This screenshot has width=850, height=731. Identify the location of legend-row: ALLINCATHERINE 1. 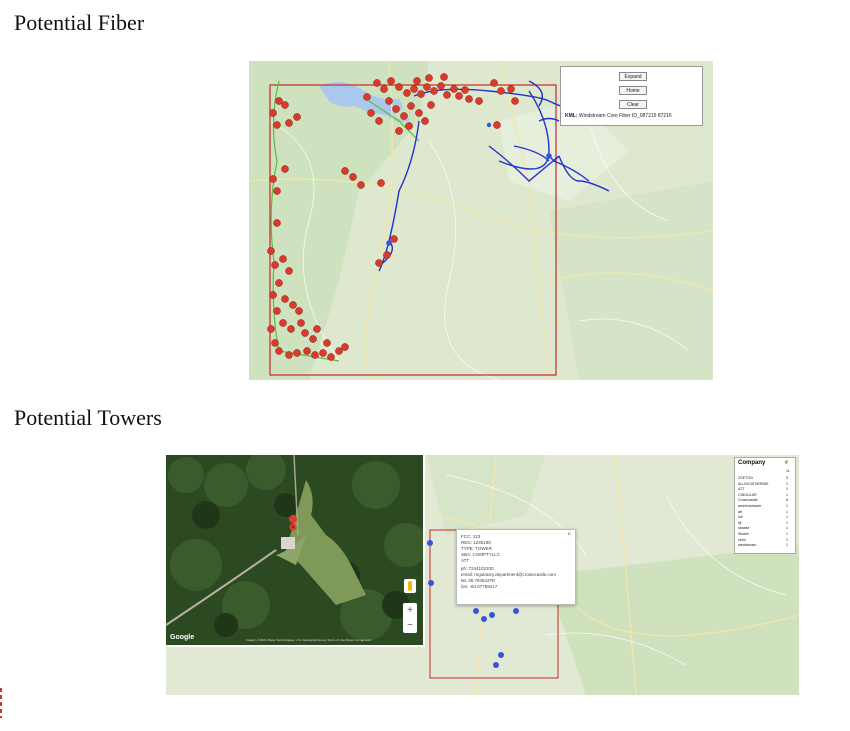
(765, 484).